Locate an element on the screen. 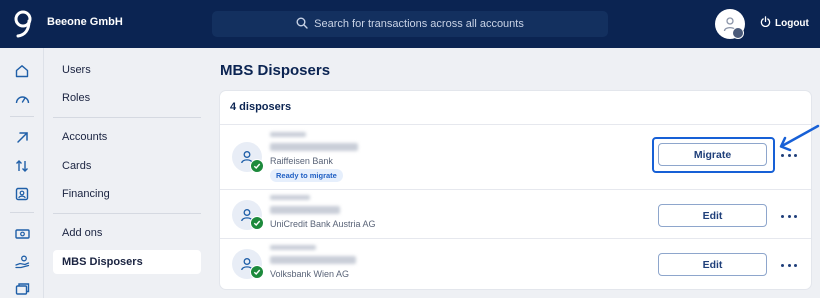 This screenshot has width=820, height=298. disposer-row: Volksbank Wien AG Edit is located at coordinates (515, 263).